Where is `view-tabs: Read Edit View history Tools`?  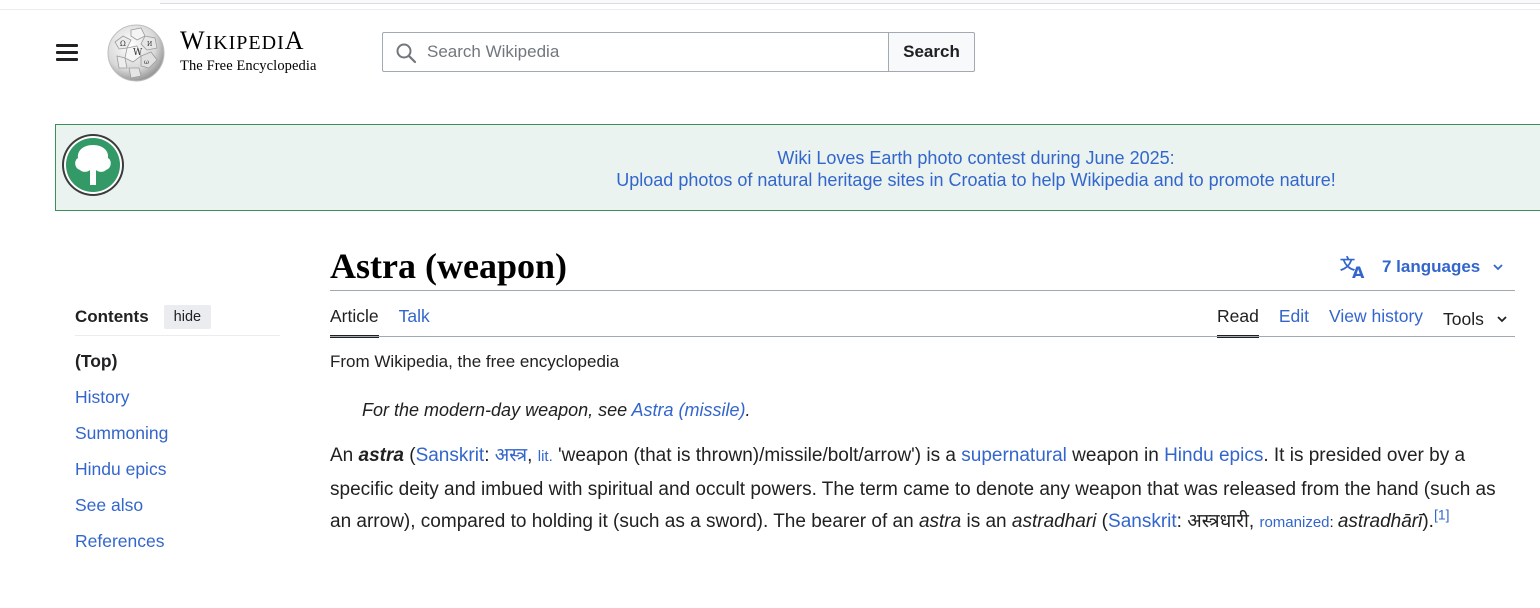 view-tabs: Read Edit View history Tools is located at coordinates (1362, 319).